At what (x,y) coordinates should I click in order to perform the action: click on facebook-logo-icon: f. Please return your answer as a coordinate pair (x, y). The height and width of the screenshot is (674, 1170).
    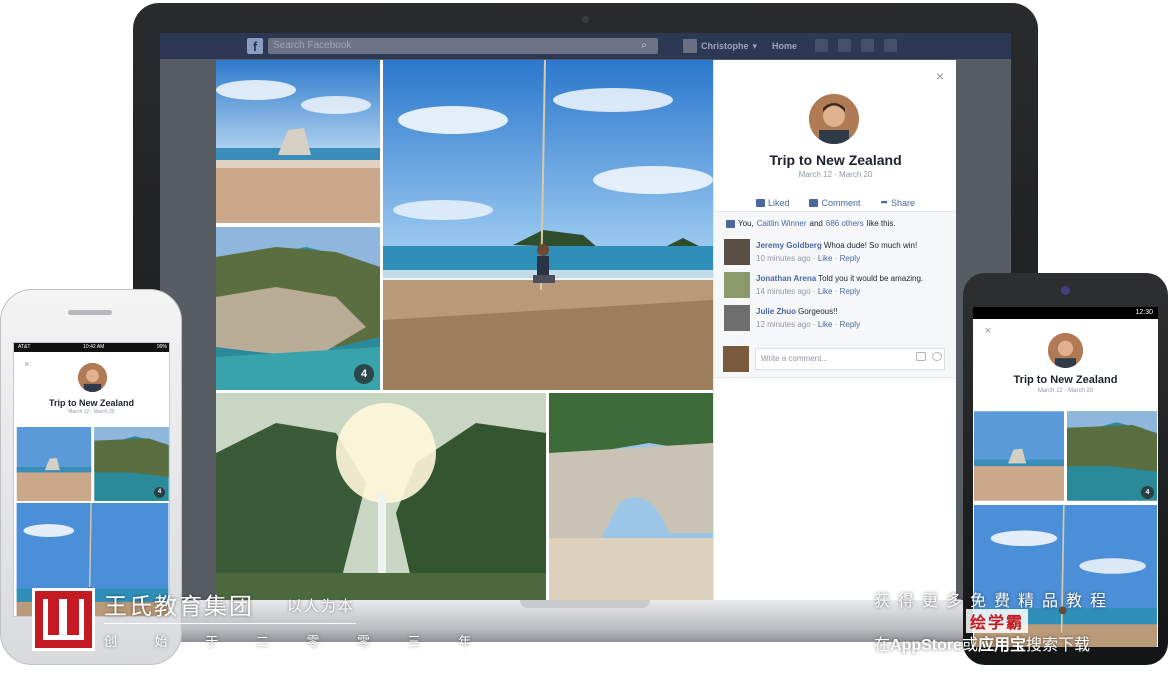
    Looking at the image, I should click on (255, 46).